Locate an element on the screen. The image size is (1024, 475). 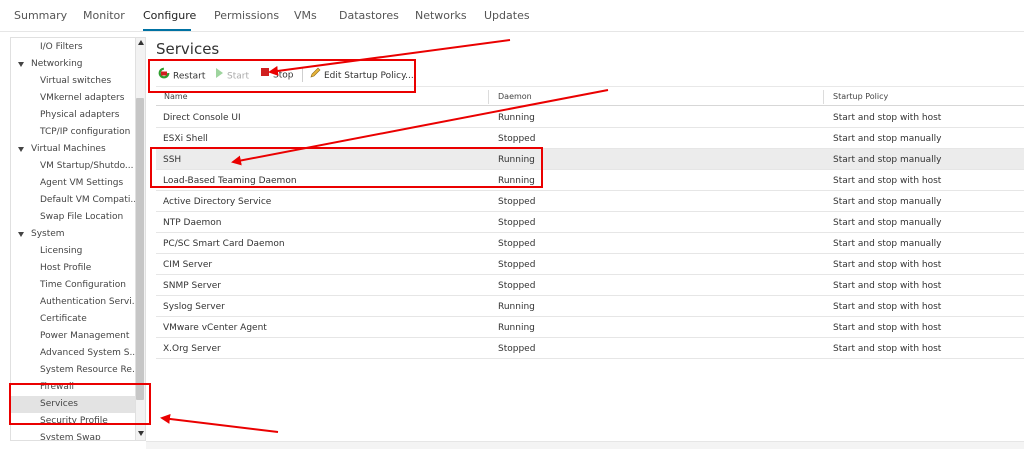
arrow-to-ssh-row is located at coordinates (420, 127).